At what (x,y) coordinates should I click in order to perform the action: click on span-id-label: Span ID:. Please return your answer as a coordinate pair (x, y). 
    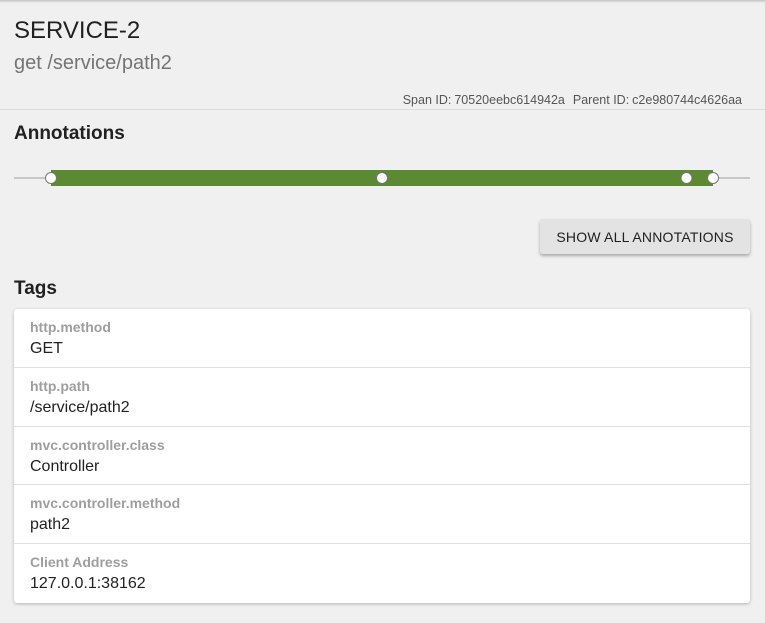
    Looking at the image, I should click on (427, 100).